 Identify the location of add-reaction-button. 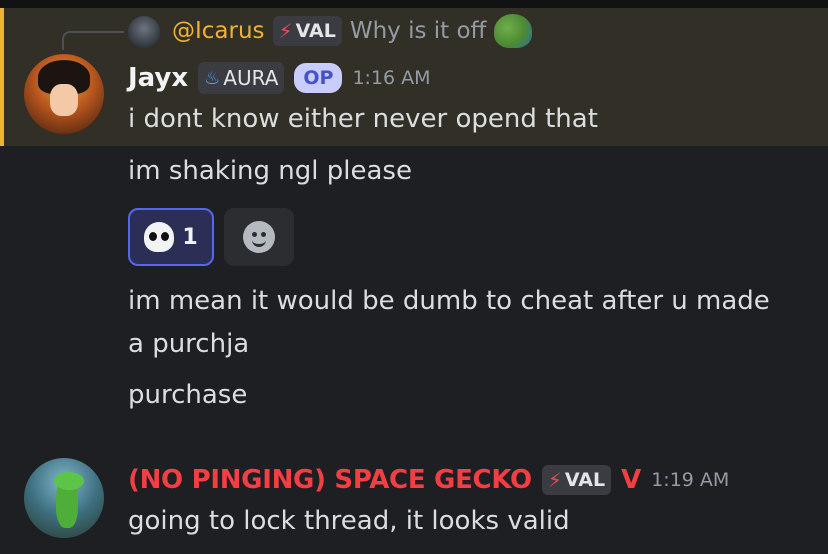
(259, 237).